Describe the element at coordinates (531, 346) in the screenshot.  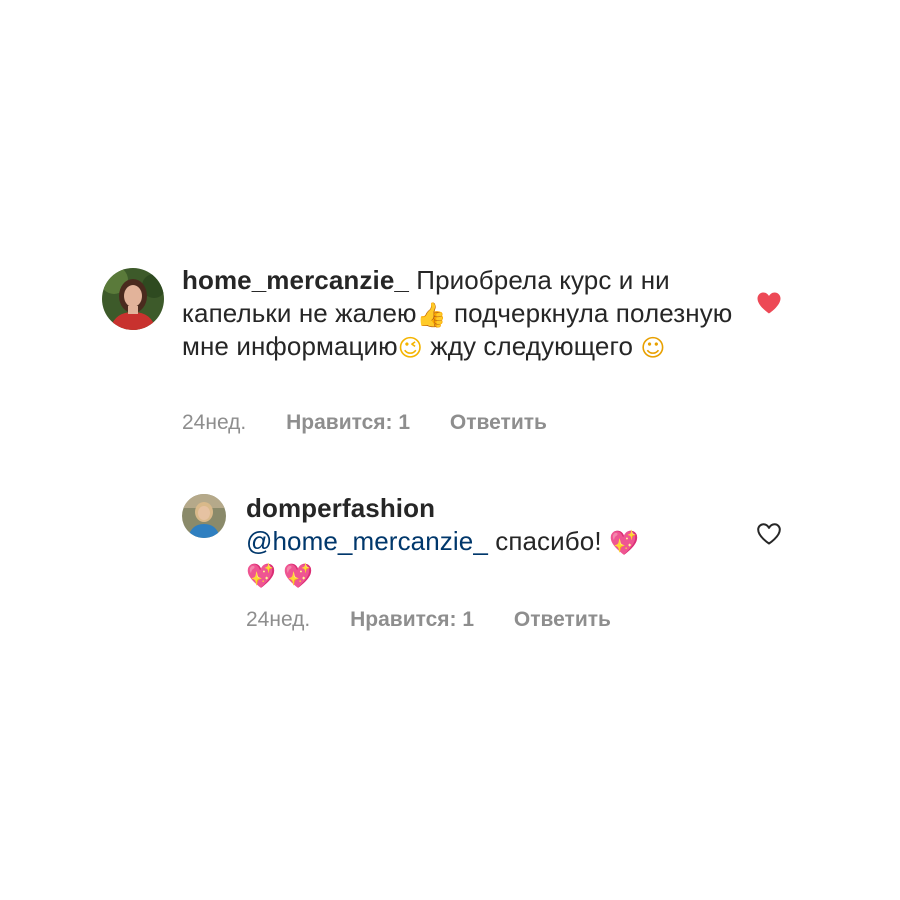
I see `comment-text: жду следующего` at that location.